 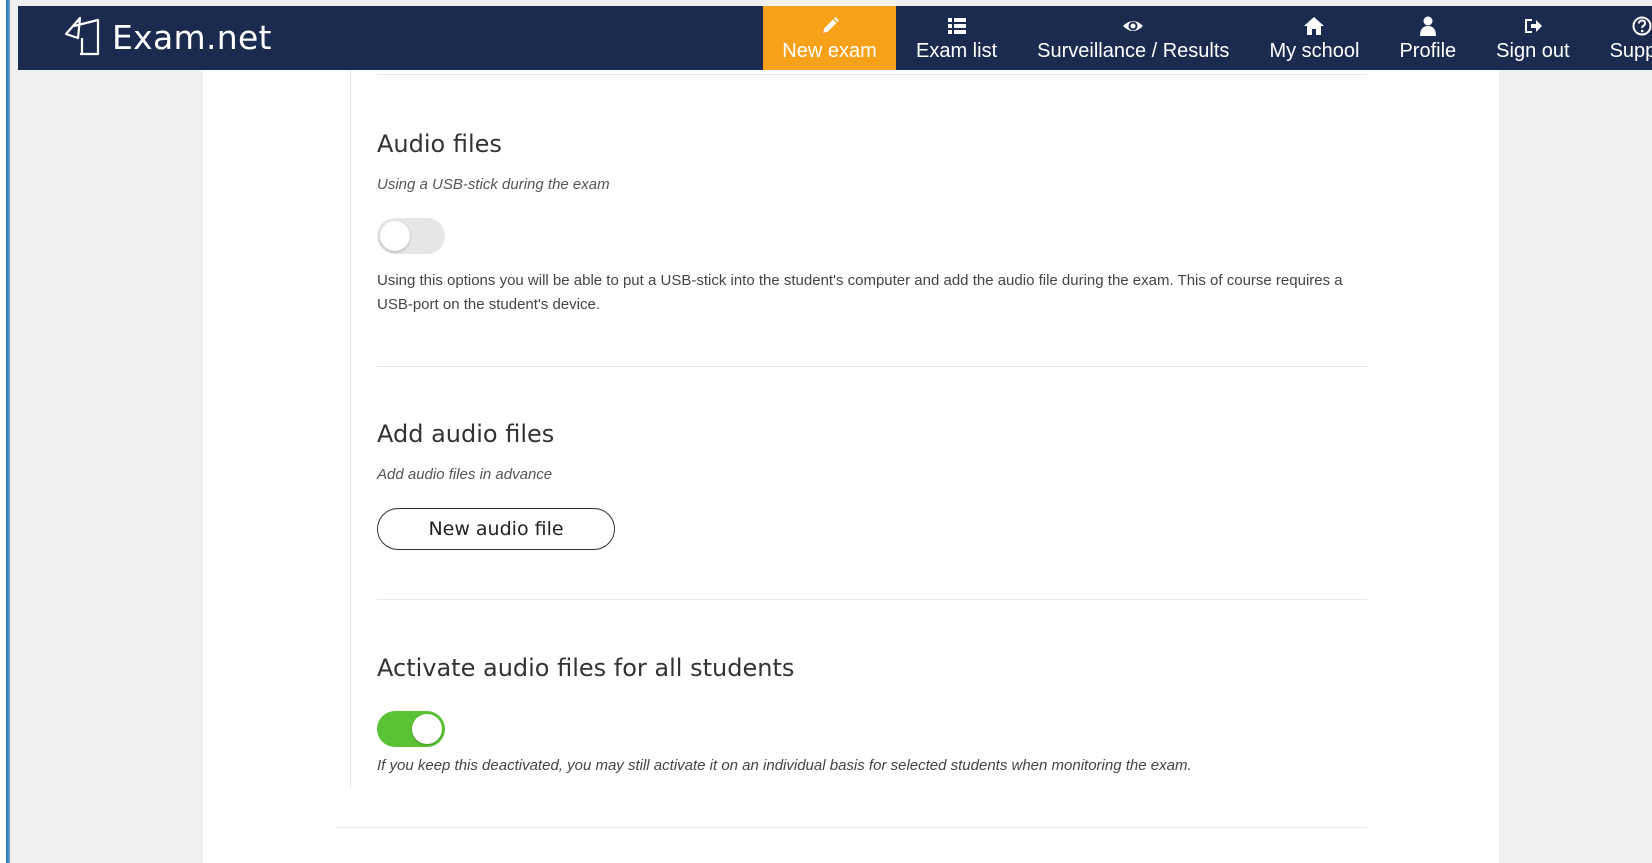 I want to click on section-divider-vertical, so click(x=350, y=429).